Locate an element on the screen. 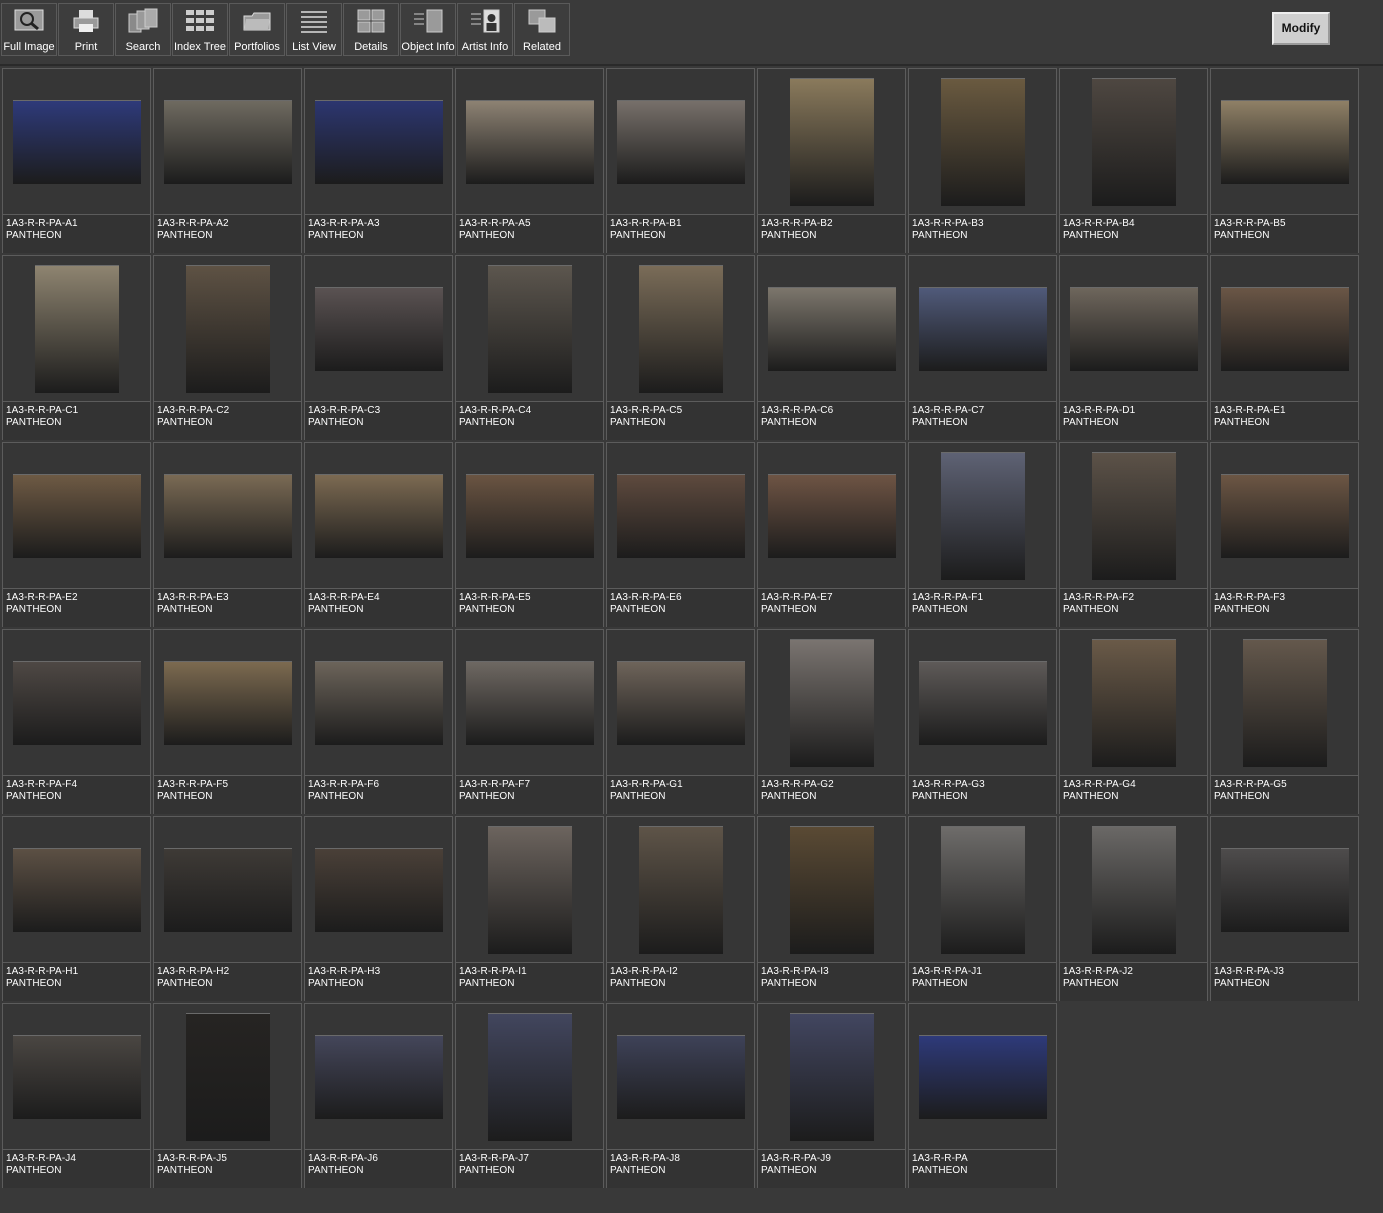 The height and width of the screenshot is (1213, 1383). thumbnail-cell: 1A3-R-R-PA-E5 PANTHEON is located at coordinates (529, 534).